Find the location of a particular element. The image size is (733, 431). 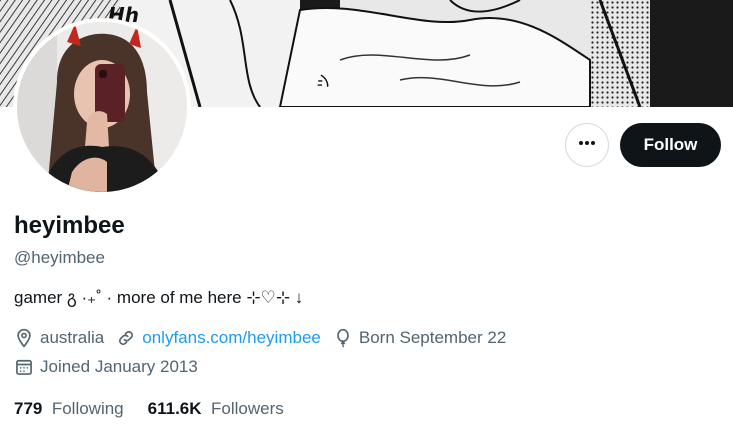

display-name: heyimbee is located at coordinates (69, 225).